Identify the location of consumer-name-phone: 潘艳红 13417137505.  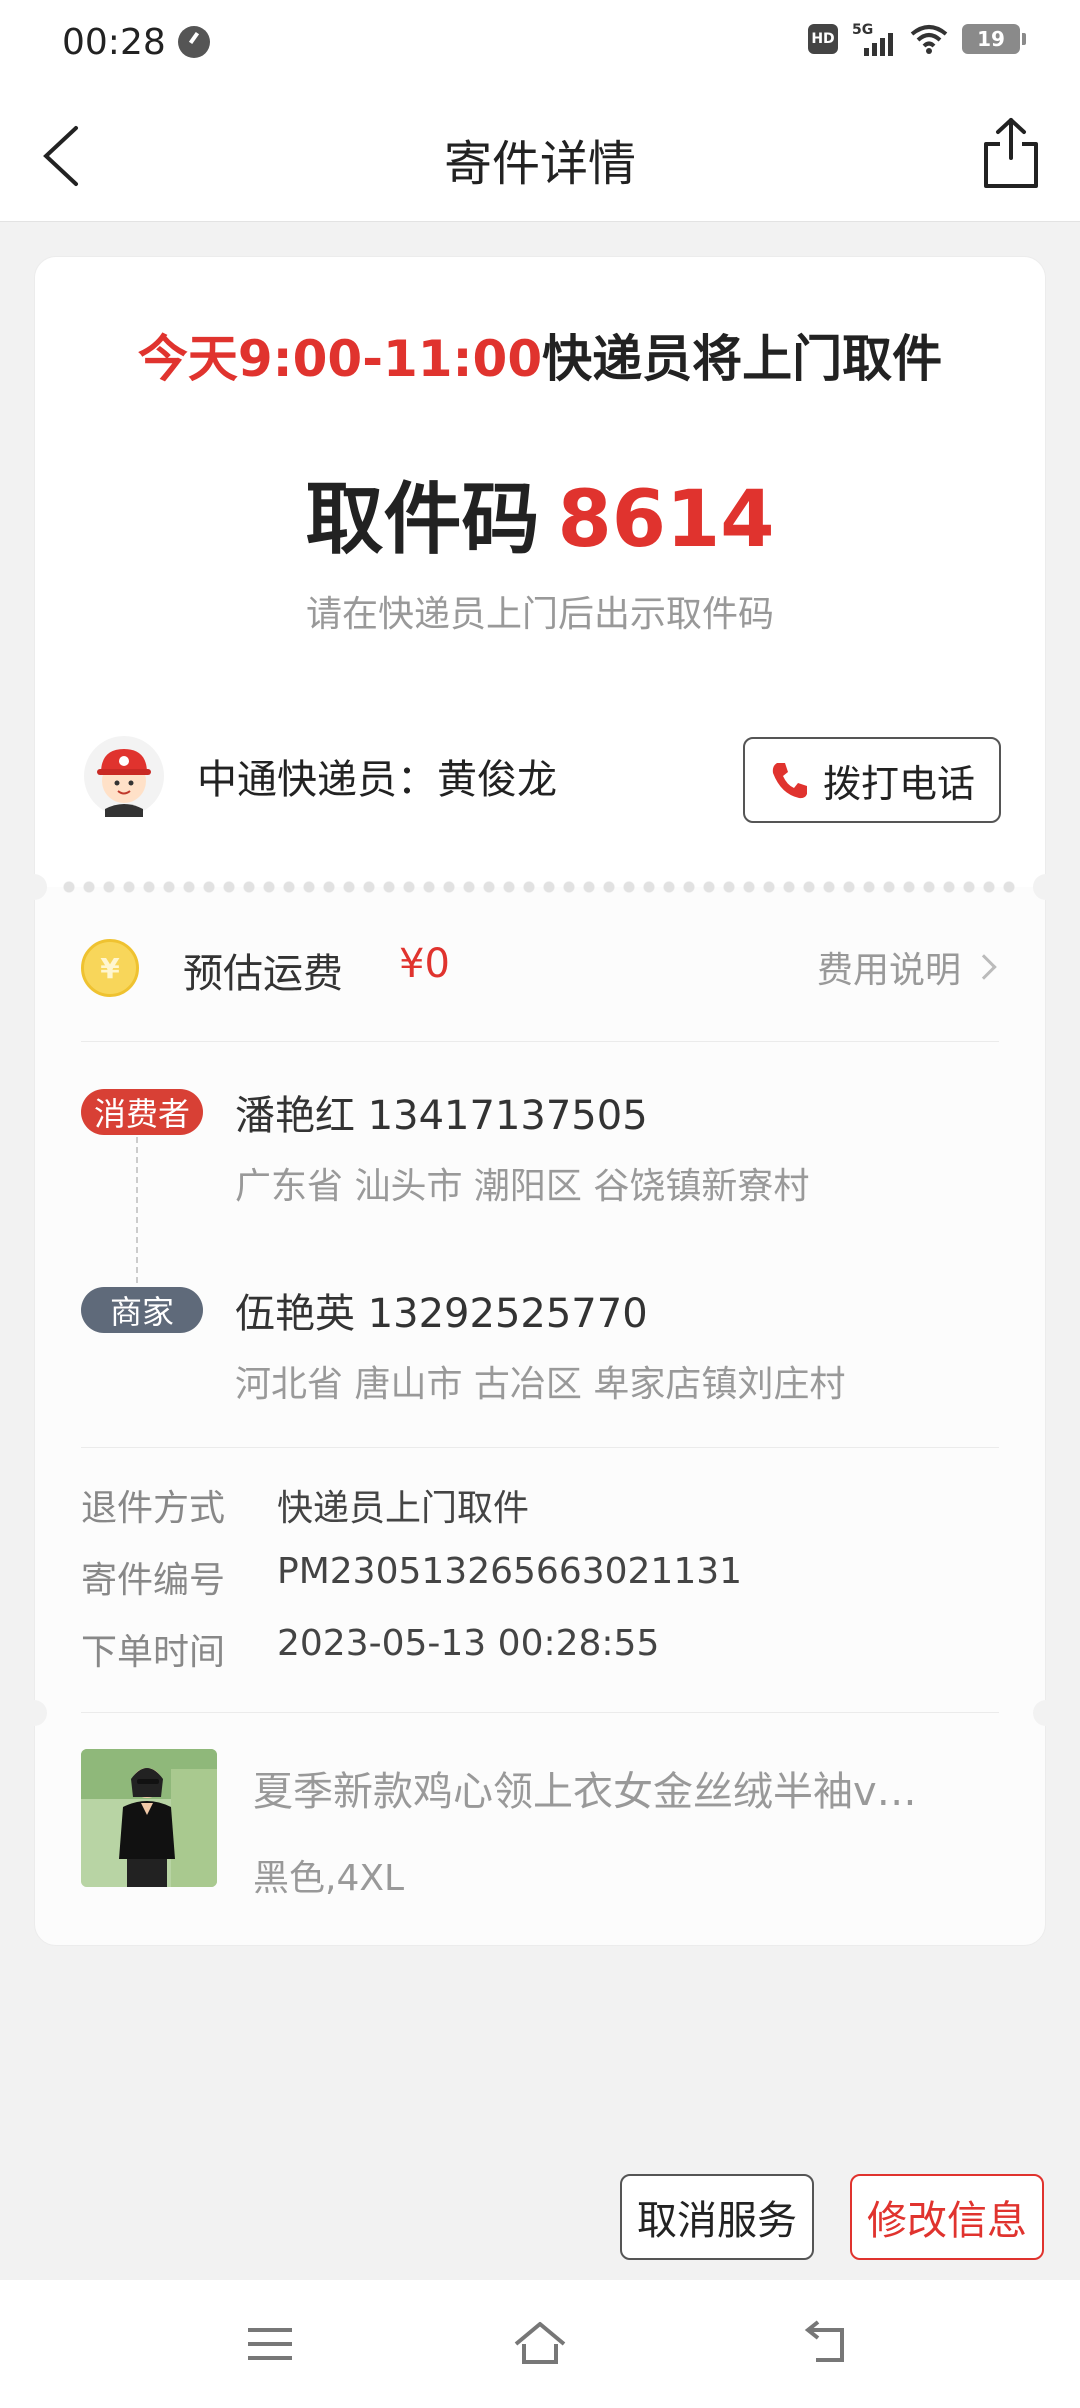
(441, 1116).